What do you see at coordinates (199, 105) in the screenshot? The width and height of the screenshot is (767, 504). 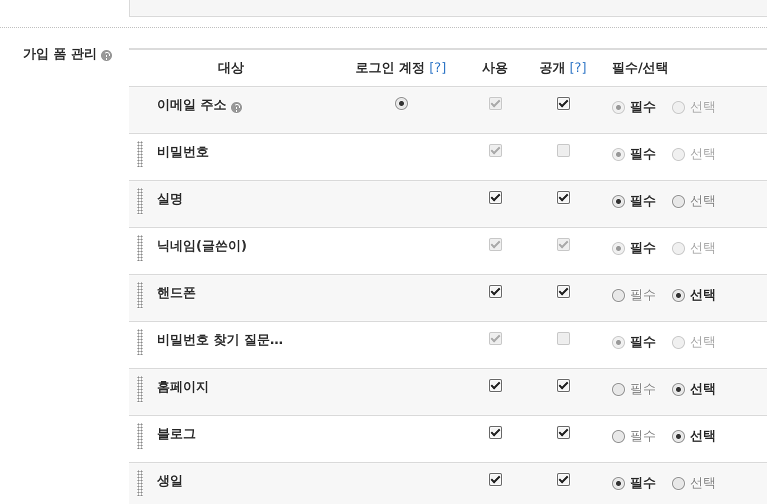 I see `field-name: 이메일 주소` at bounding box center [199, 105].